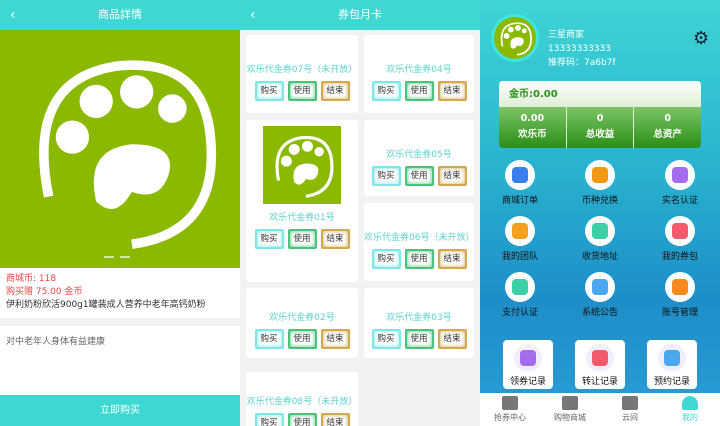 The width and height of the screenshot is (720, 426). I want to click on cart-icon, so click(570, 403).